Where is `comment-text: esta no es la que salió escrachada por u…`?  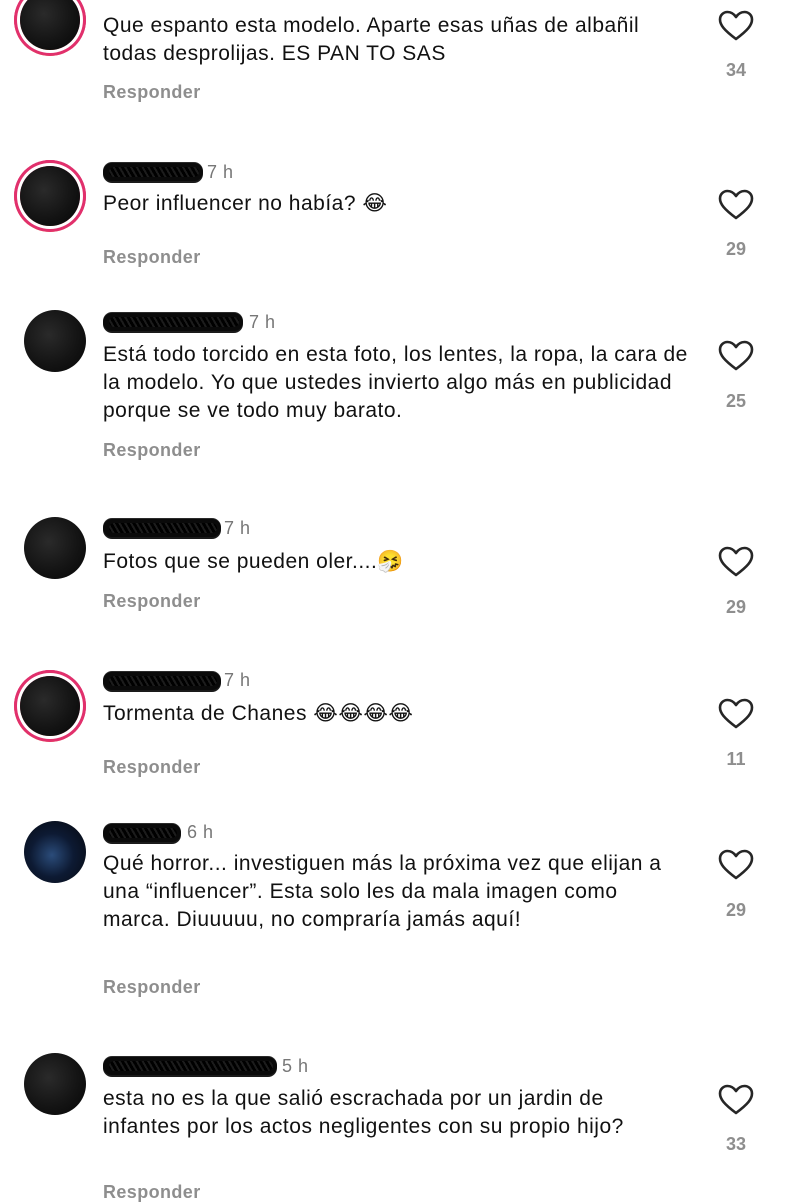 comment-text: esta no es la que salió escrachada por u… is located at coordinates (363, 1112).